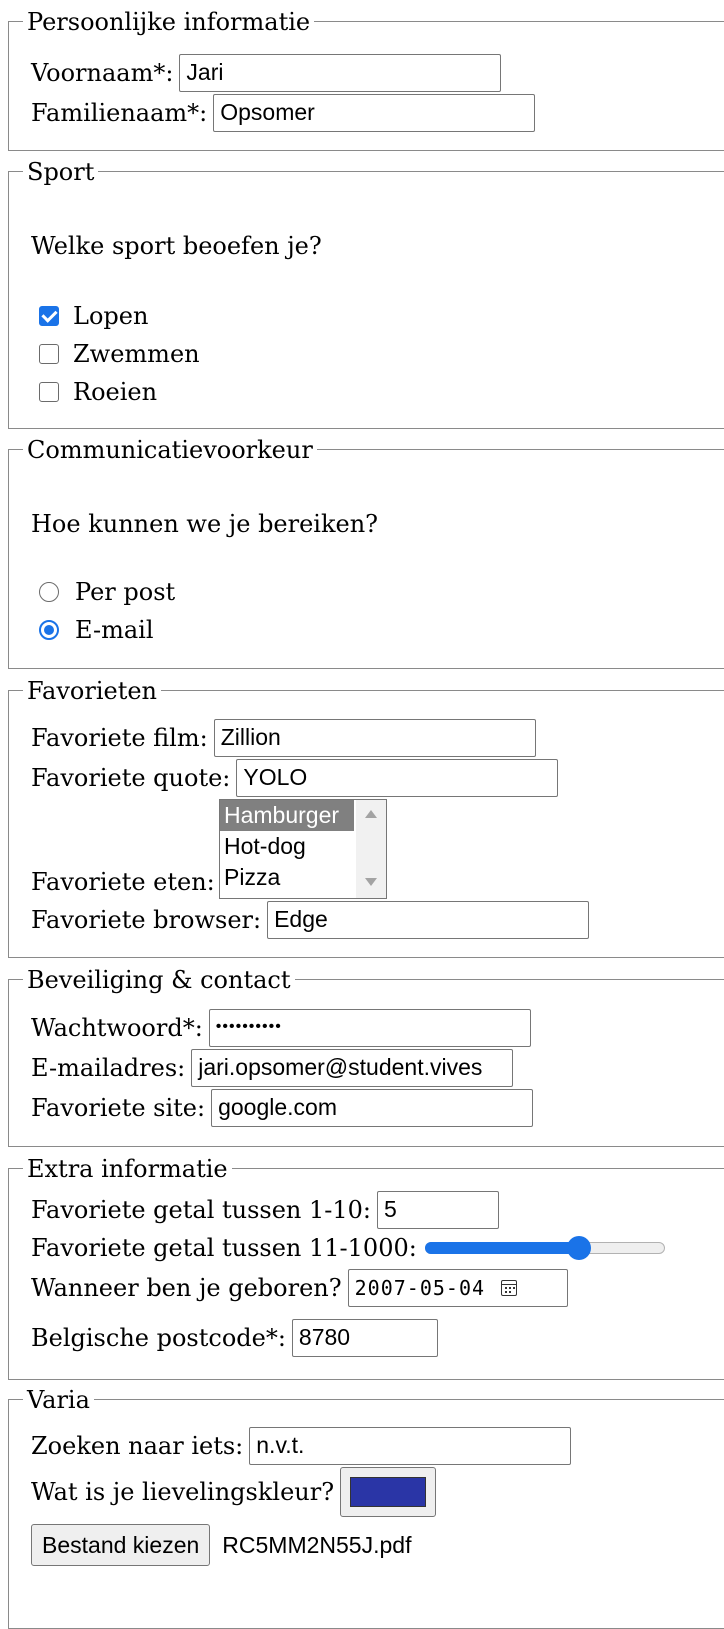 The image size is (724, 1629). I want to click on birth-date-value: 2007-05-04, so click(420, 1288).